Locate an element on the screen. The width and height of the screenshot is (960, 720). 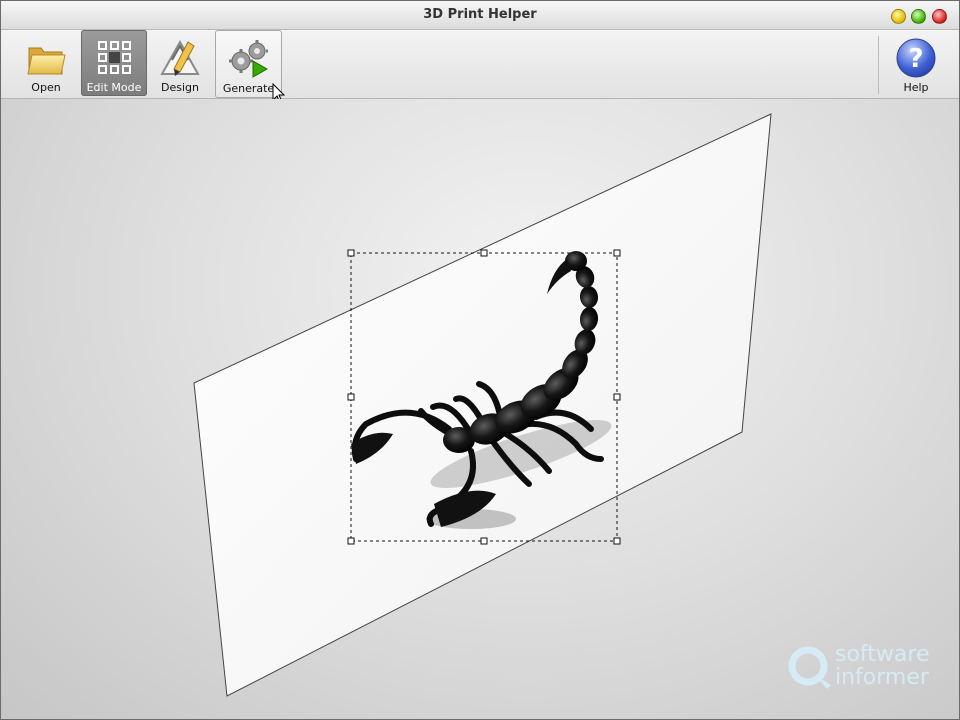
window-title: 3D Print Helper is located at coordinates (480, 14).